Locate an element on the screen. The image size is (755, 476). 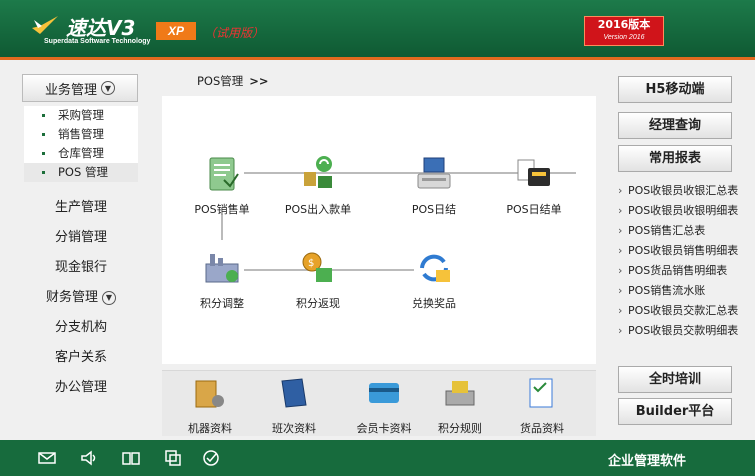
tool-machine-data: 机器资料 is located at coordinates (210, 405).